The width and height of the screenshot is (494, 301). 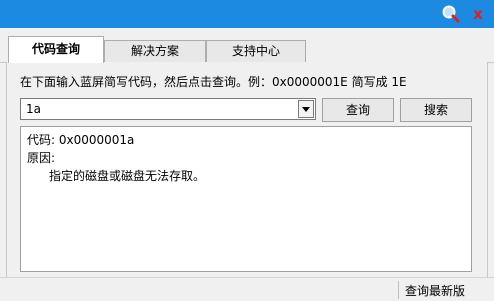 What do you see at coordinates (155, 51) in the screenshot?
I see `tab-solutions: 解决方案` at bounding box center [155, 51].